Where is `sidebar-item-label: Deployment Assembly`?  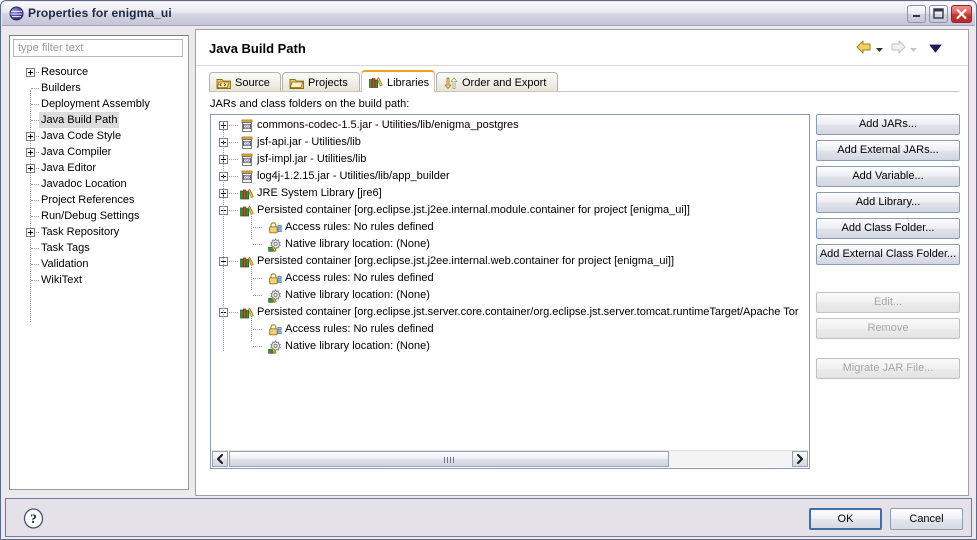
sidebar-item-label: Deployment Assembly is located at coordinates (95, 104).